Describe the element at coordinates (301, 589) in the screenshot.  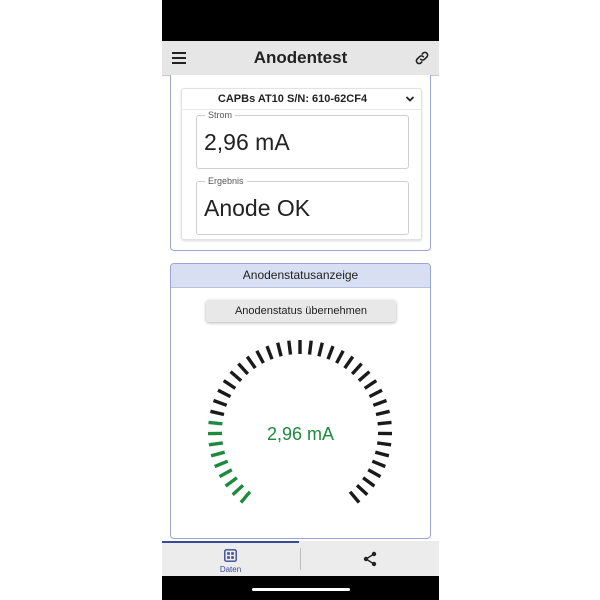
I see `home-indicator` at that location.